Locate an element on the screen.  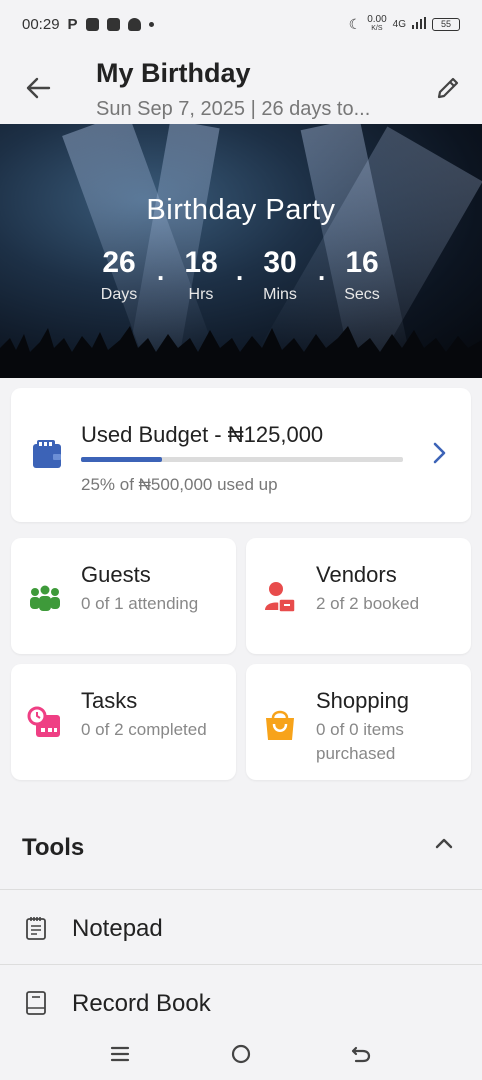
budget-usage-text: 25% of ₦500,000 used up is located at coordinates (179, 484).